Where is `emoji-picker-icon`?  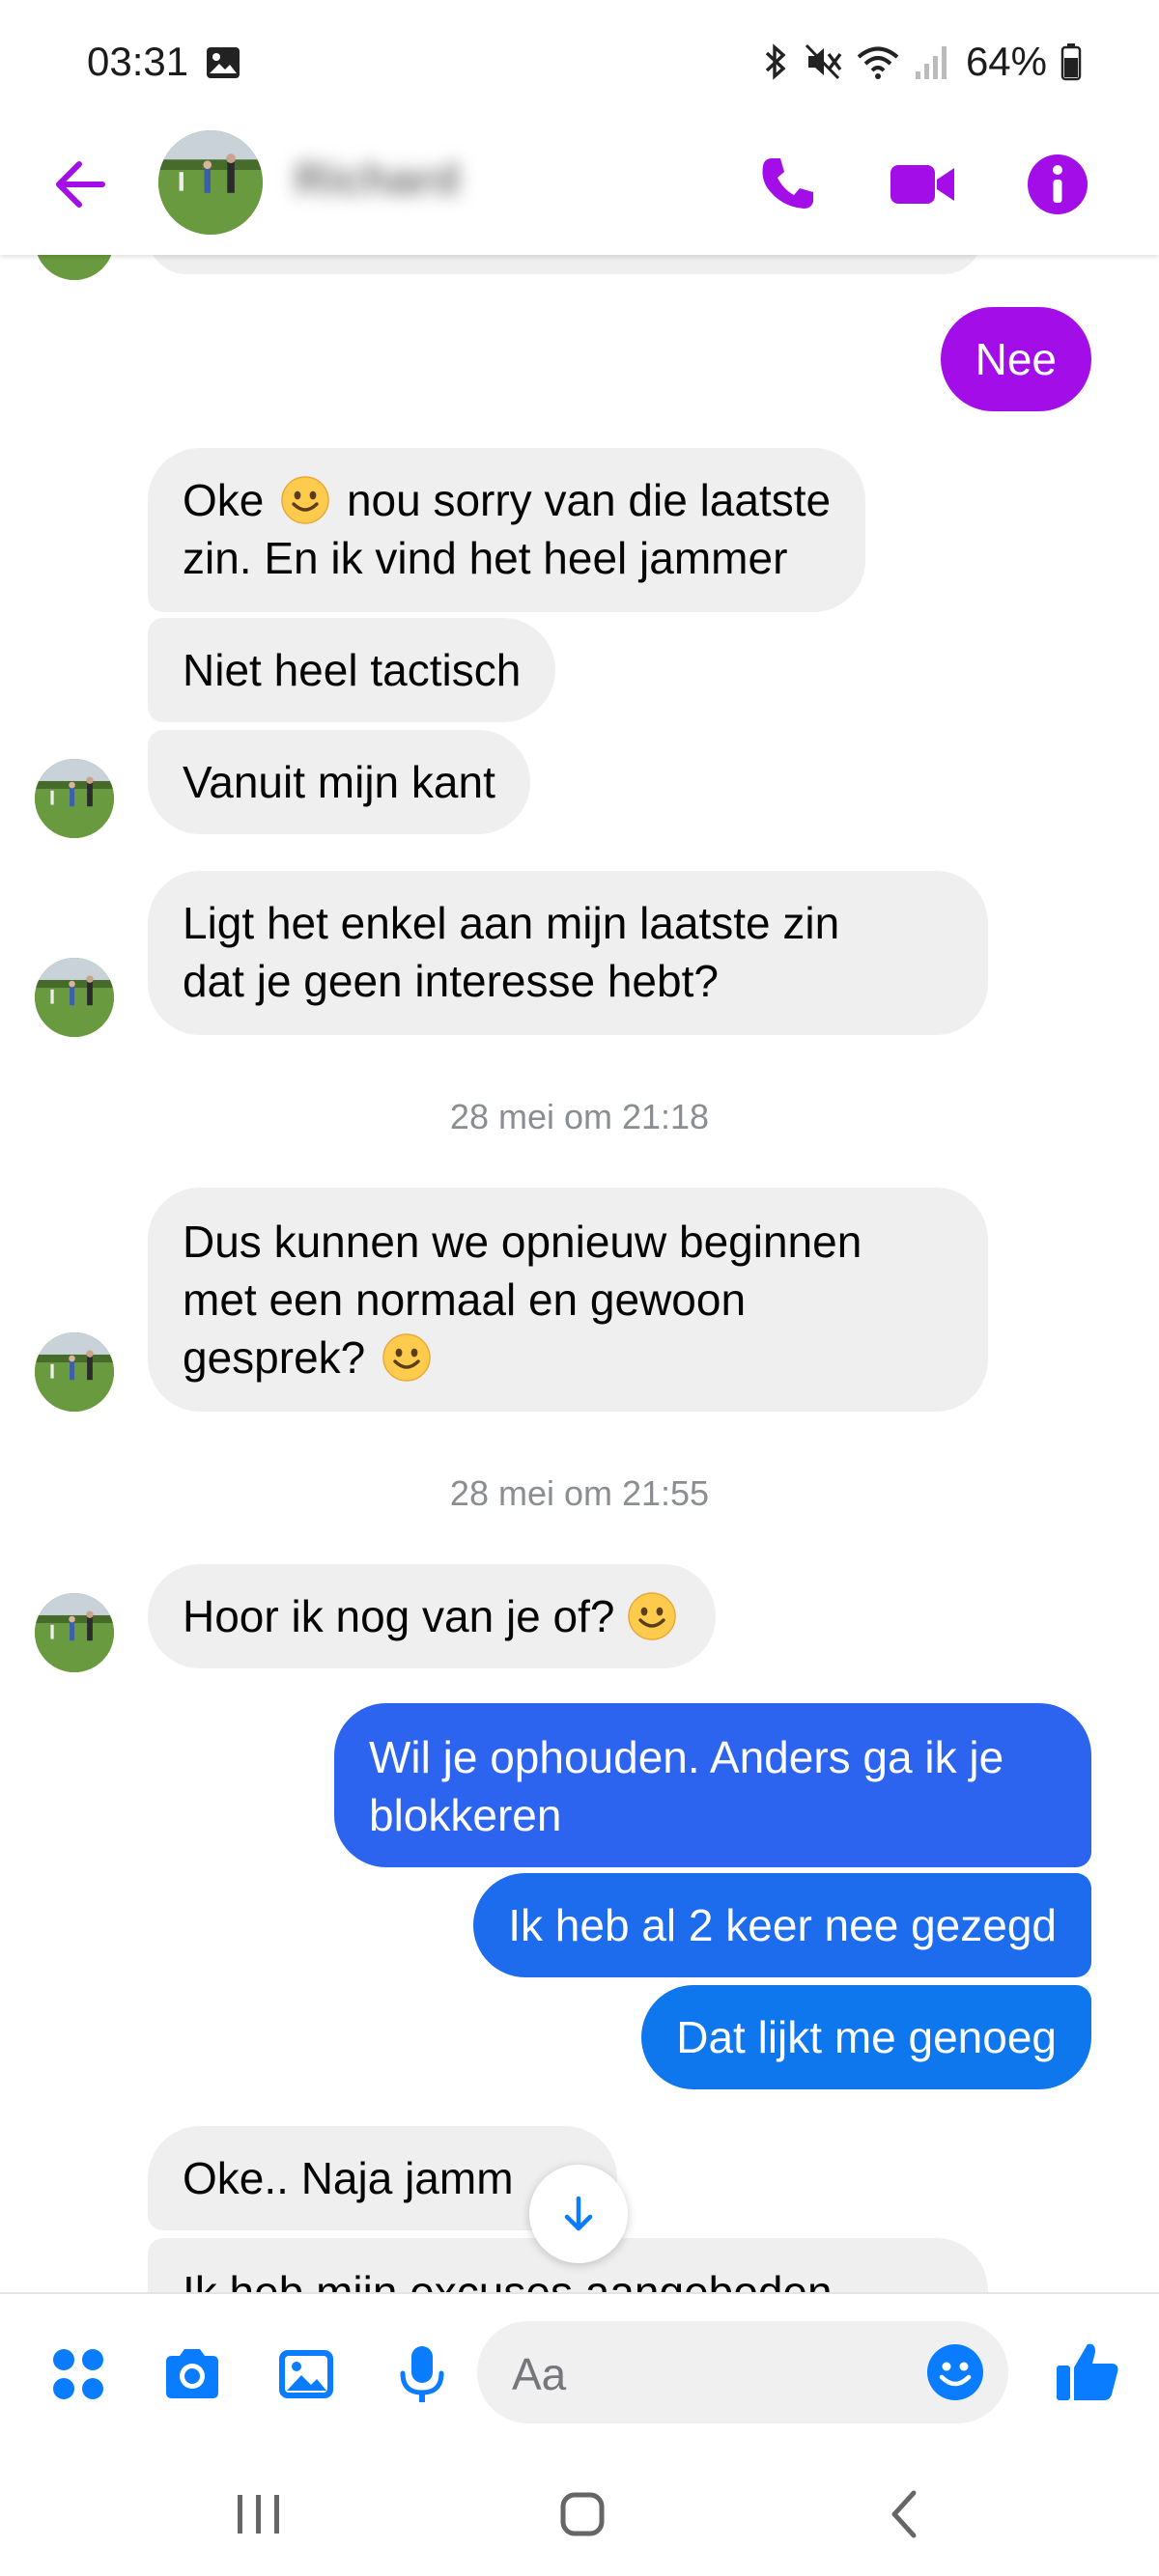 emoji-picker-icon is located at coordinates (955, 2372).